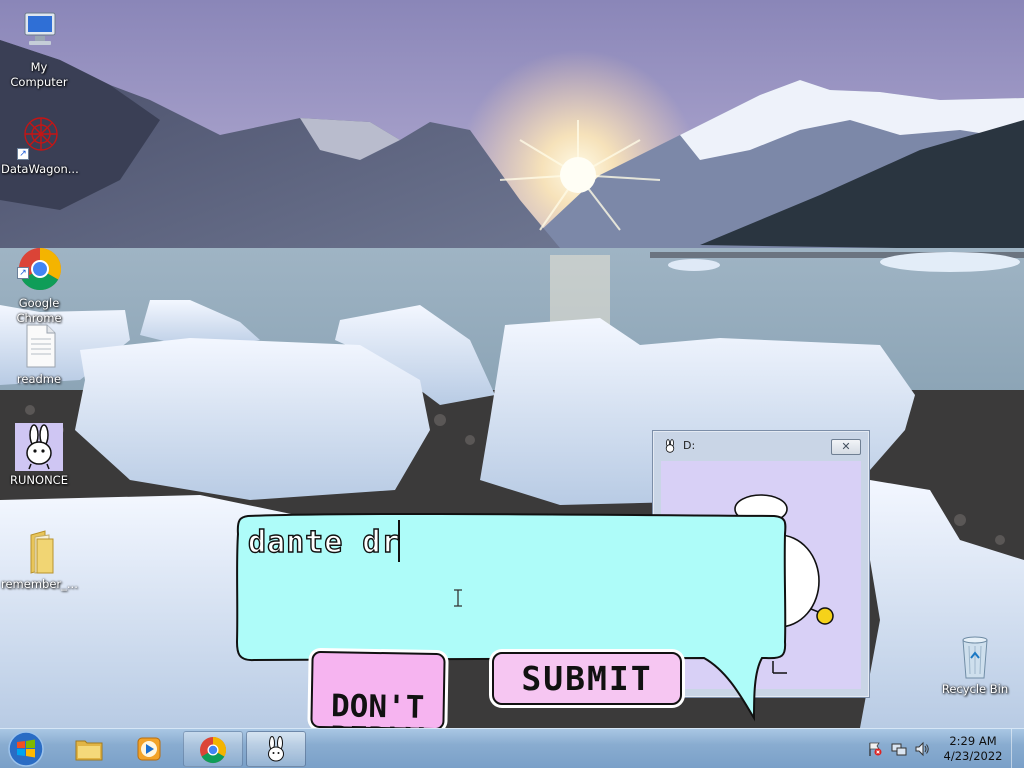  I want to click on chrome-icon, so click(213, 750).